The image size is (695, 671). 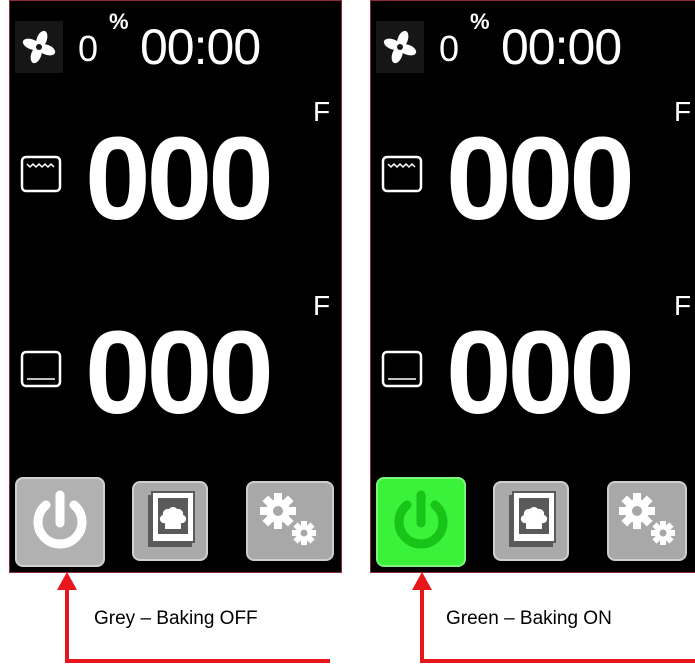 I want to click on caption-baking-off: Grey – Baking OFF, so click(x=176, y=618).